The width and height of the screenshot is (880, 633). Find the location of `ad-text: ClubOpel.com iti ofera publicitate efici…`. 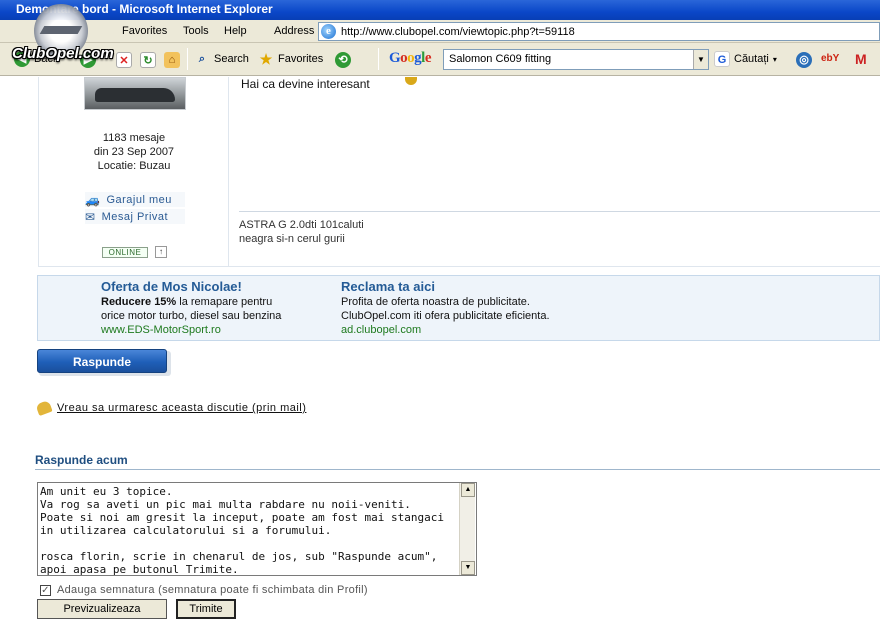

ad-text: ClubOpel.com iti ofera publicitate efici… is located at coordinates (445, 316).